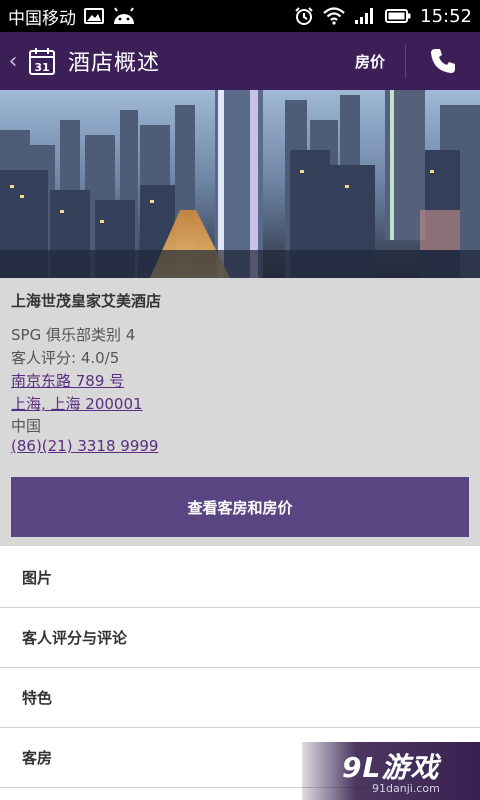 This screenshot has height=800, width=480. What do you see at coordinates (13, 61) in the screenshot?
I see `chevron-left-icon: ‹` at bounding box center [13, 61].